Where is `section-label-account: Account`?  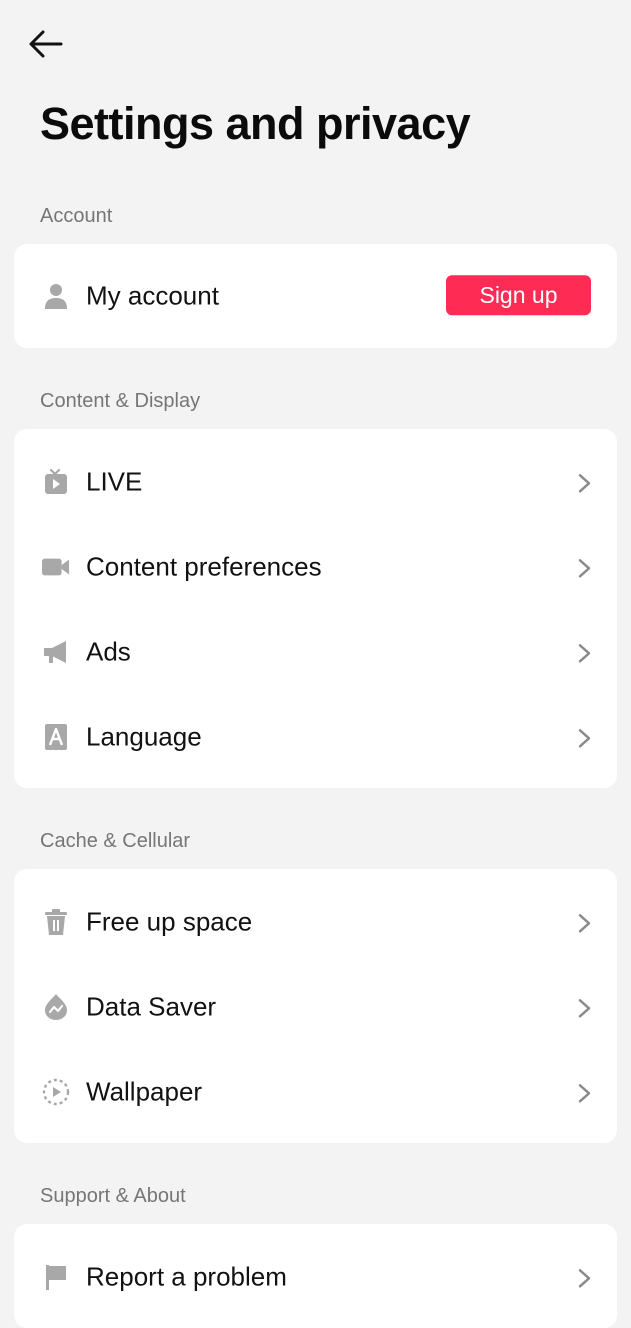
section-label-account: Account is located at coordinates (76, 216).